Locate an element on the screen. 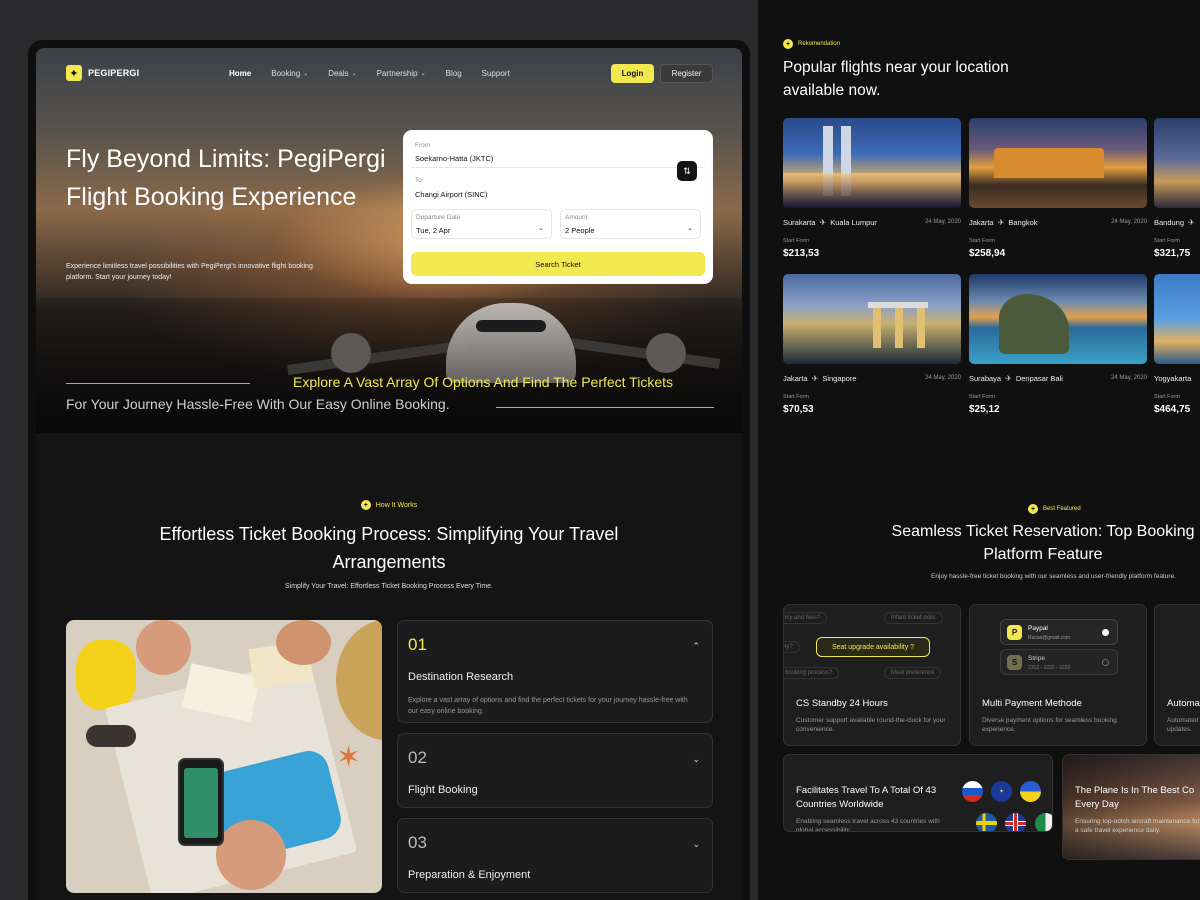  swap-icon: ⇅ is located at coordinates (687, 171).